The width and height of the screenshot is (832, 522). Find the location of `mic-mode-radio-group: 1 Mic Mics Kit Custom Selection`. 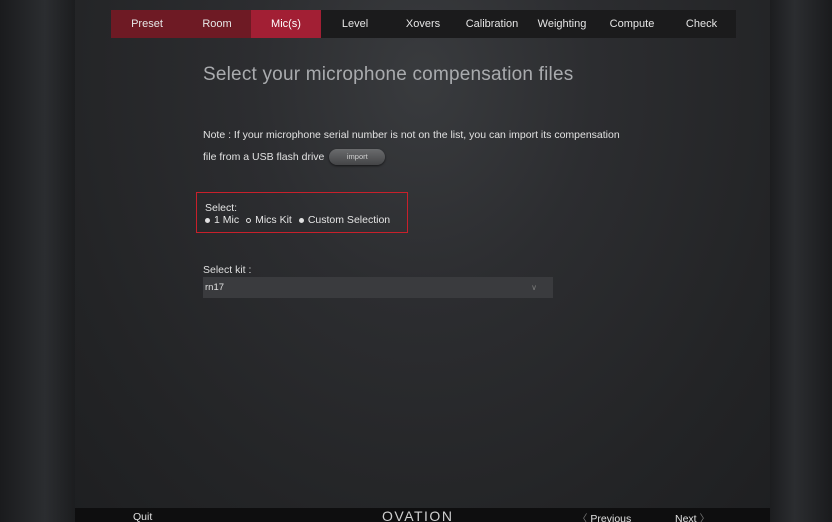

mic-mode-radio-group: 1 Mic Mics Kit Custom Selection is located at coordinates (306, 220).